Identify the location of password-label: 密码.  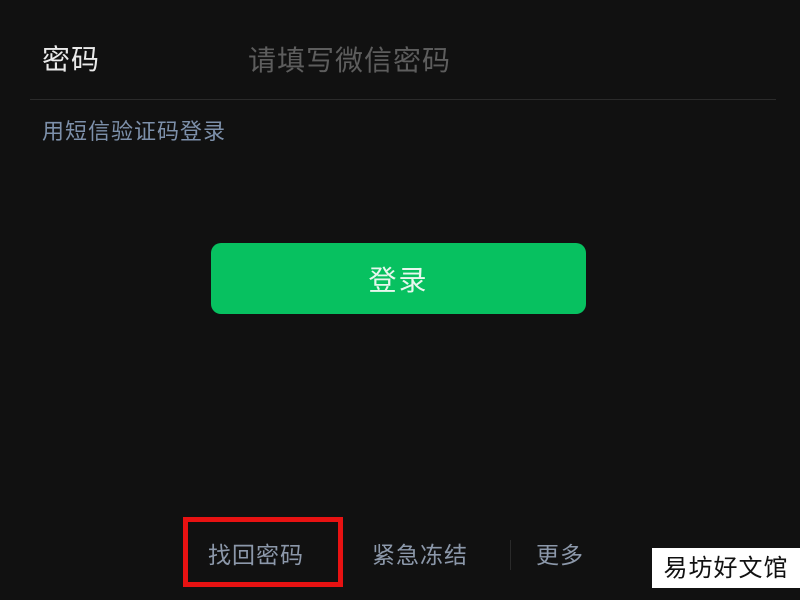
(71, 59).